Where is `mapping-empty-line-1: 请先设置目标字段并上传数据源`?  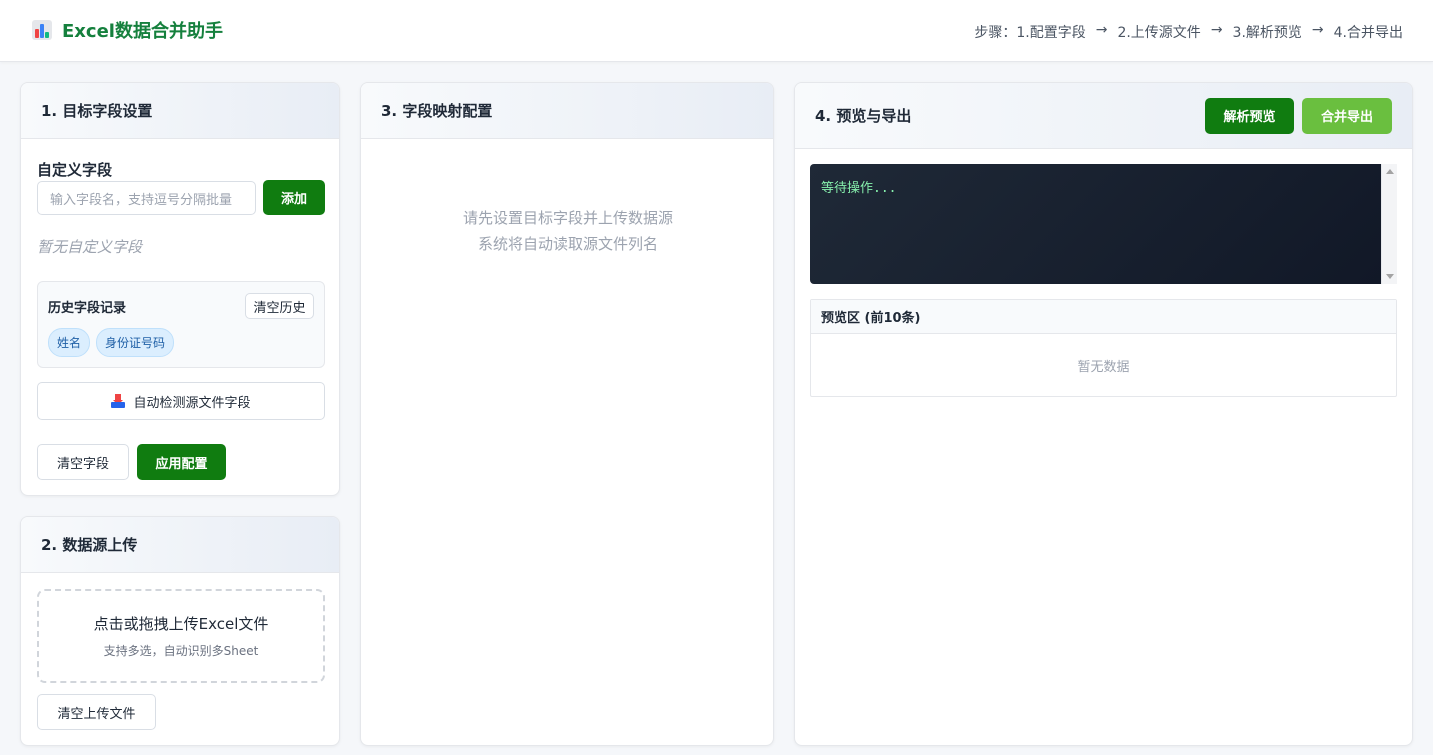
mapping-empty-line-1: 请先设置目标字段并上传数据源 is located at coordinates (567, 218).